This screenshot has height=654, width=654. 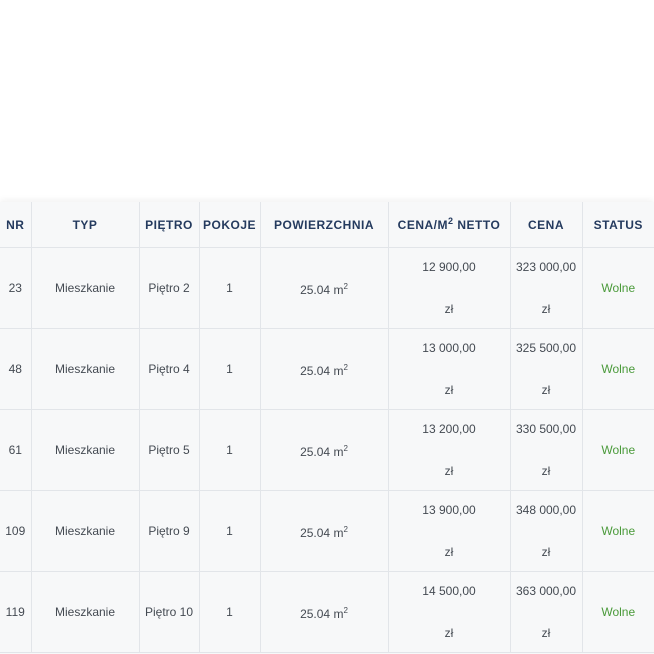 What do you see at coordinates (169, 450) in the screenshot?
I see `cell-floor: Piętro 5` at bounding box center [169, 450].